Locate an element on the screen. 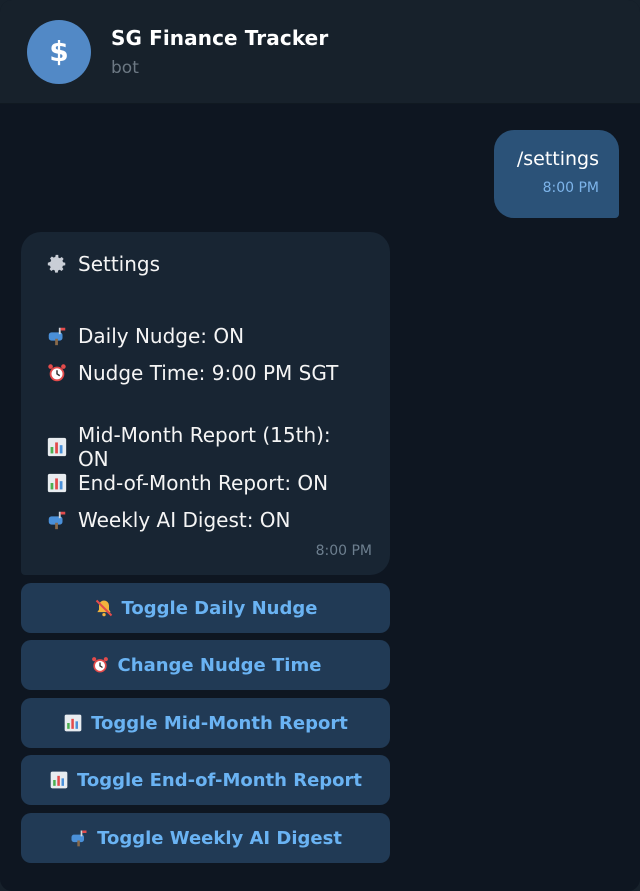 This screenshot has width=640, height=891. outgoing-message: /settings 8:00 PM is located at coordinates (556, 174).